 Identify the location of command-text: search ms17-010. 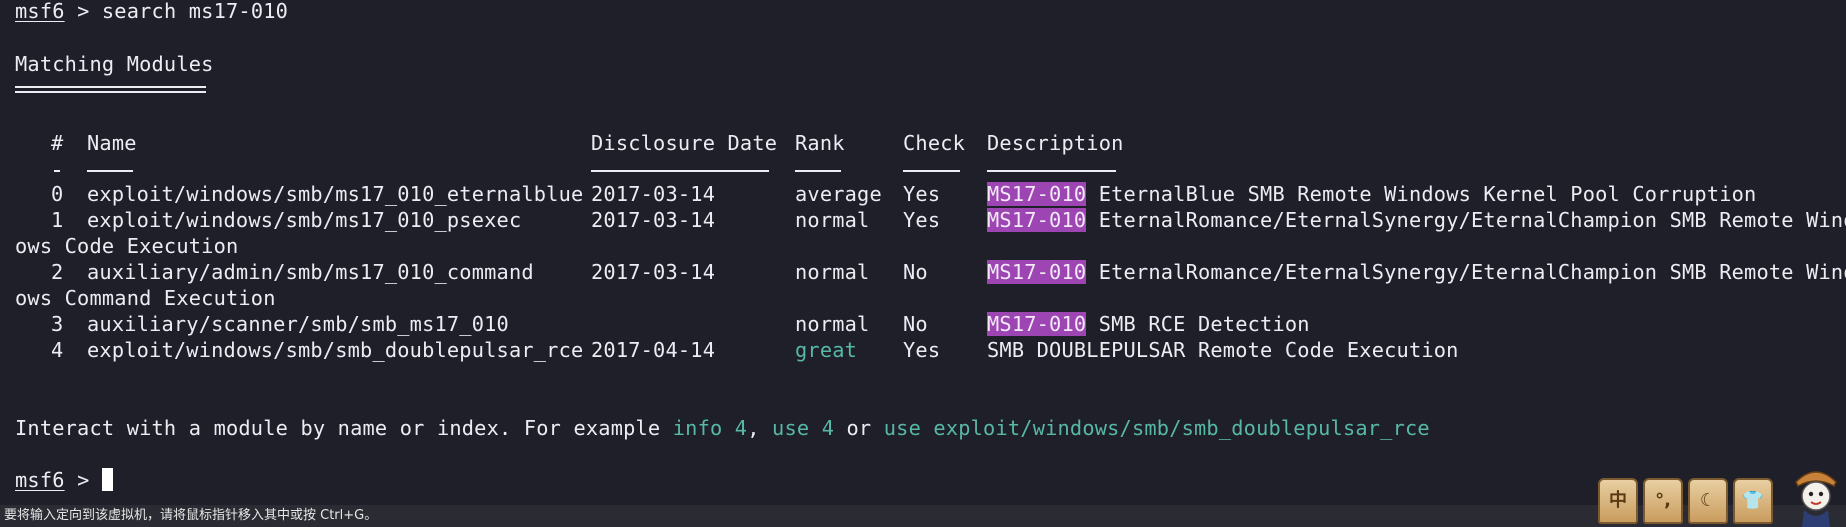
(195, 11).